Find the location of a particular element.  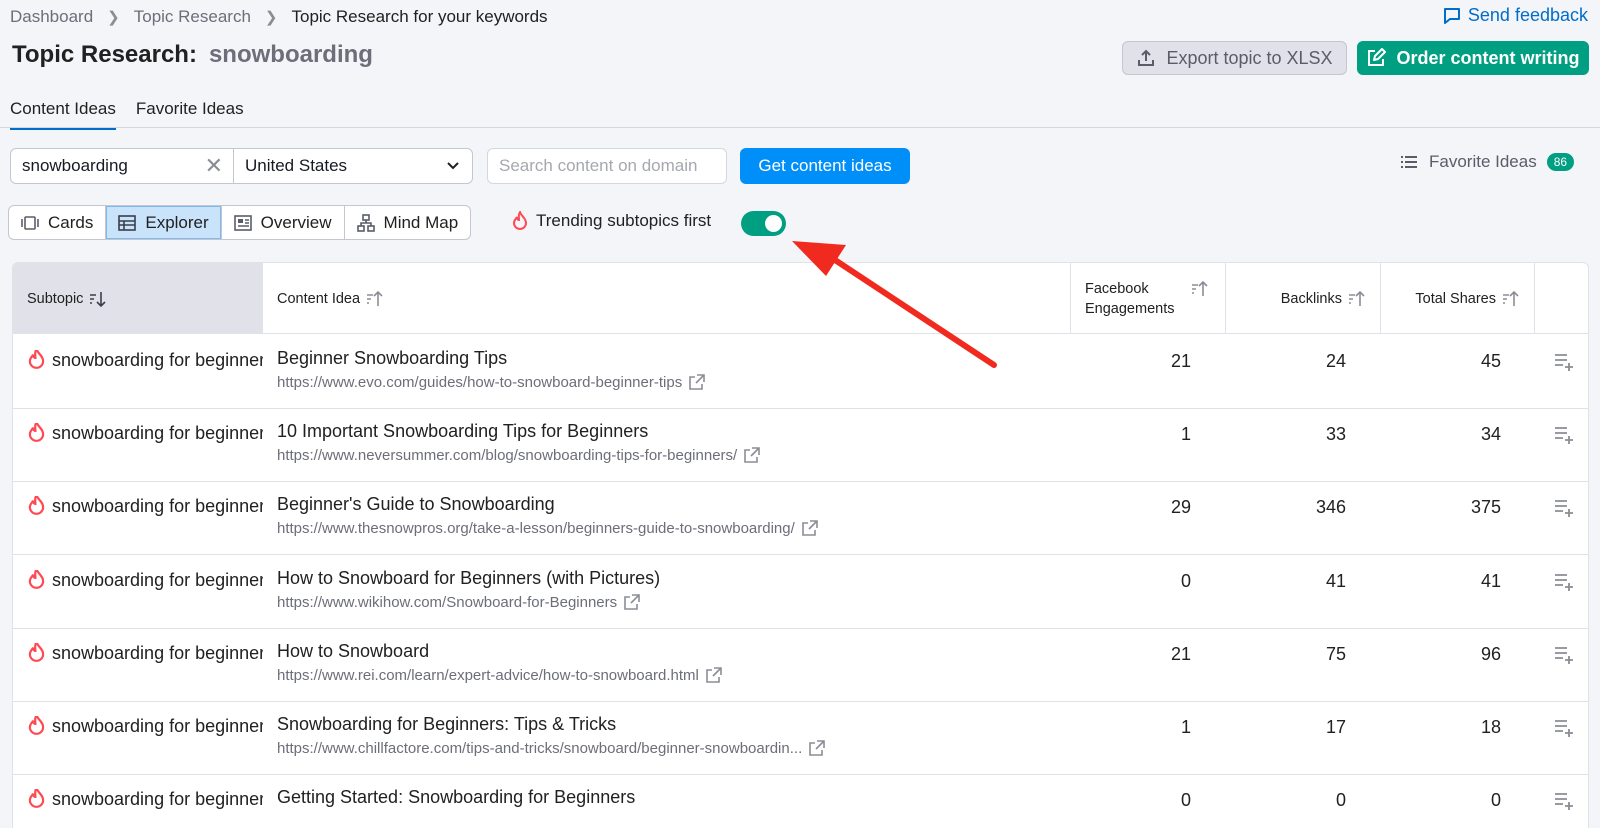

favorite-ideas-link: Favorite Ideas 86 is located at coordinates (1487, 162).